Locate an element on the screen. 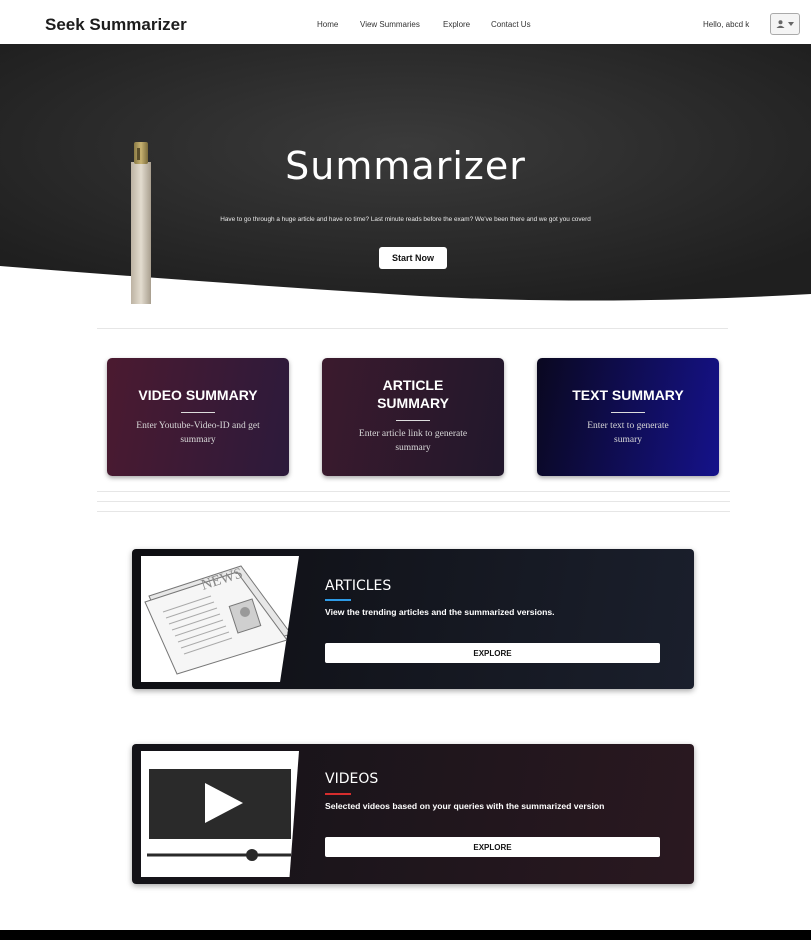 Image resolution: width=811 pixels, height=940 pixels. card-description: Enter Youtube-Video-ID and get summary is located at coordinates (198, 433).